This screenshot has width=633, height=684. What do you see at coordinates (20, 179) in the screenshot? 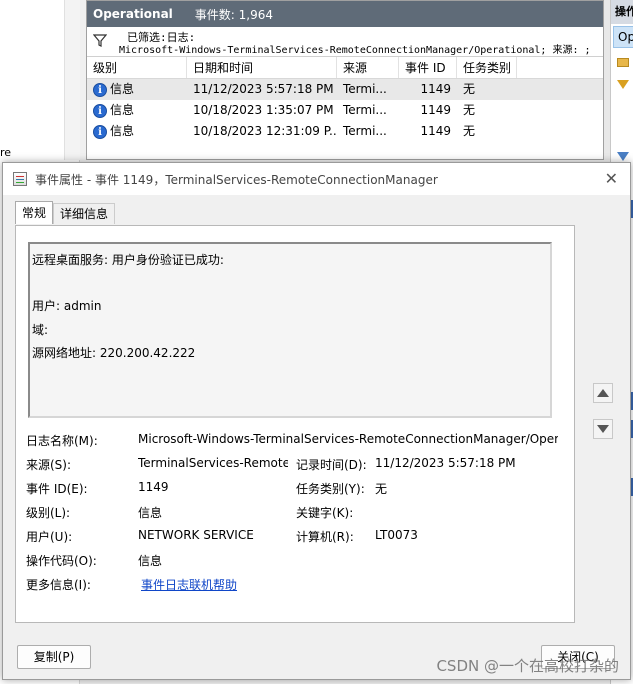
I see `event-properties-icon` at bounding box center [20, 179].